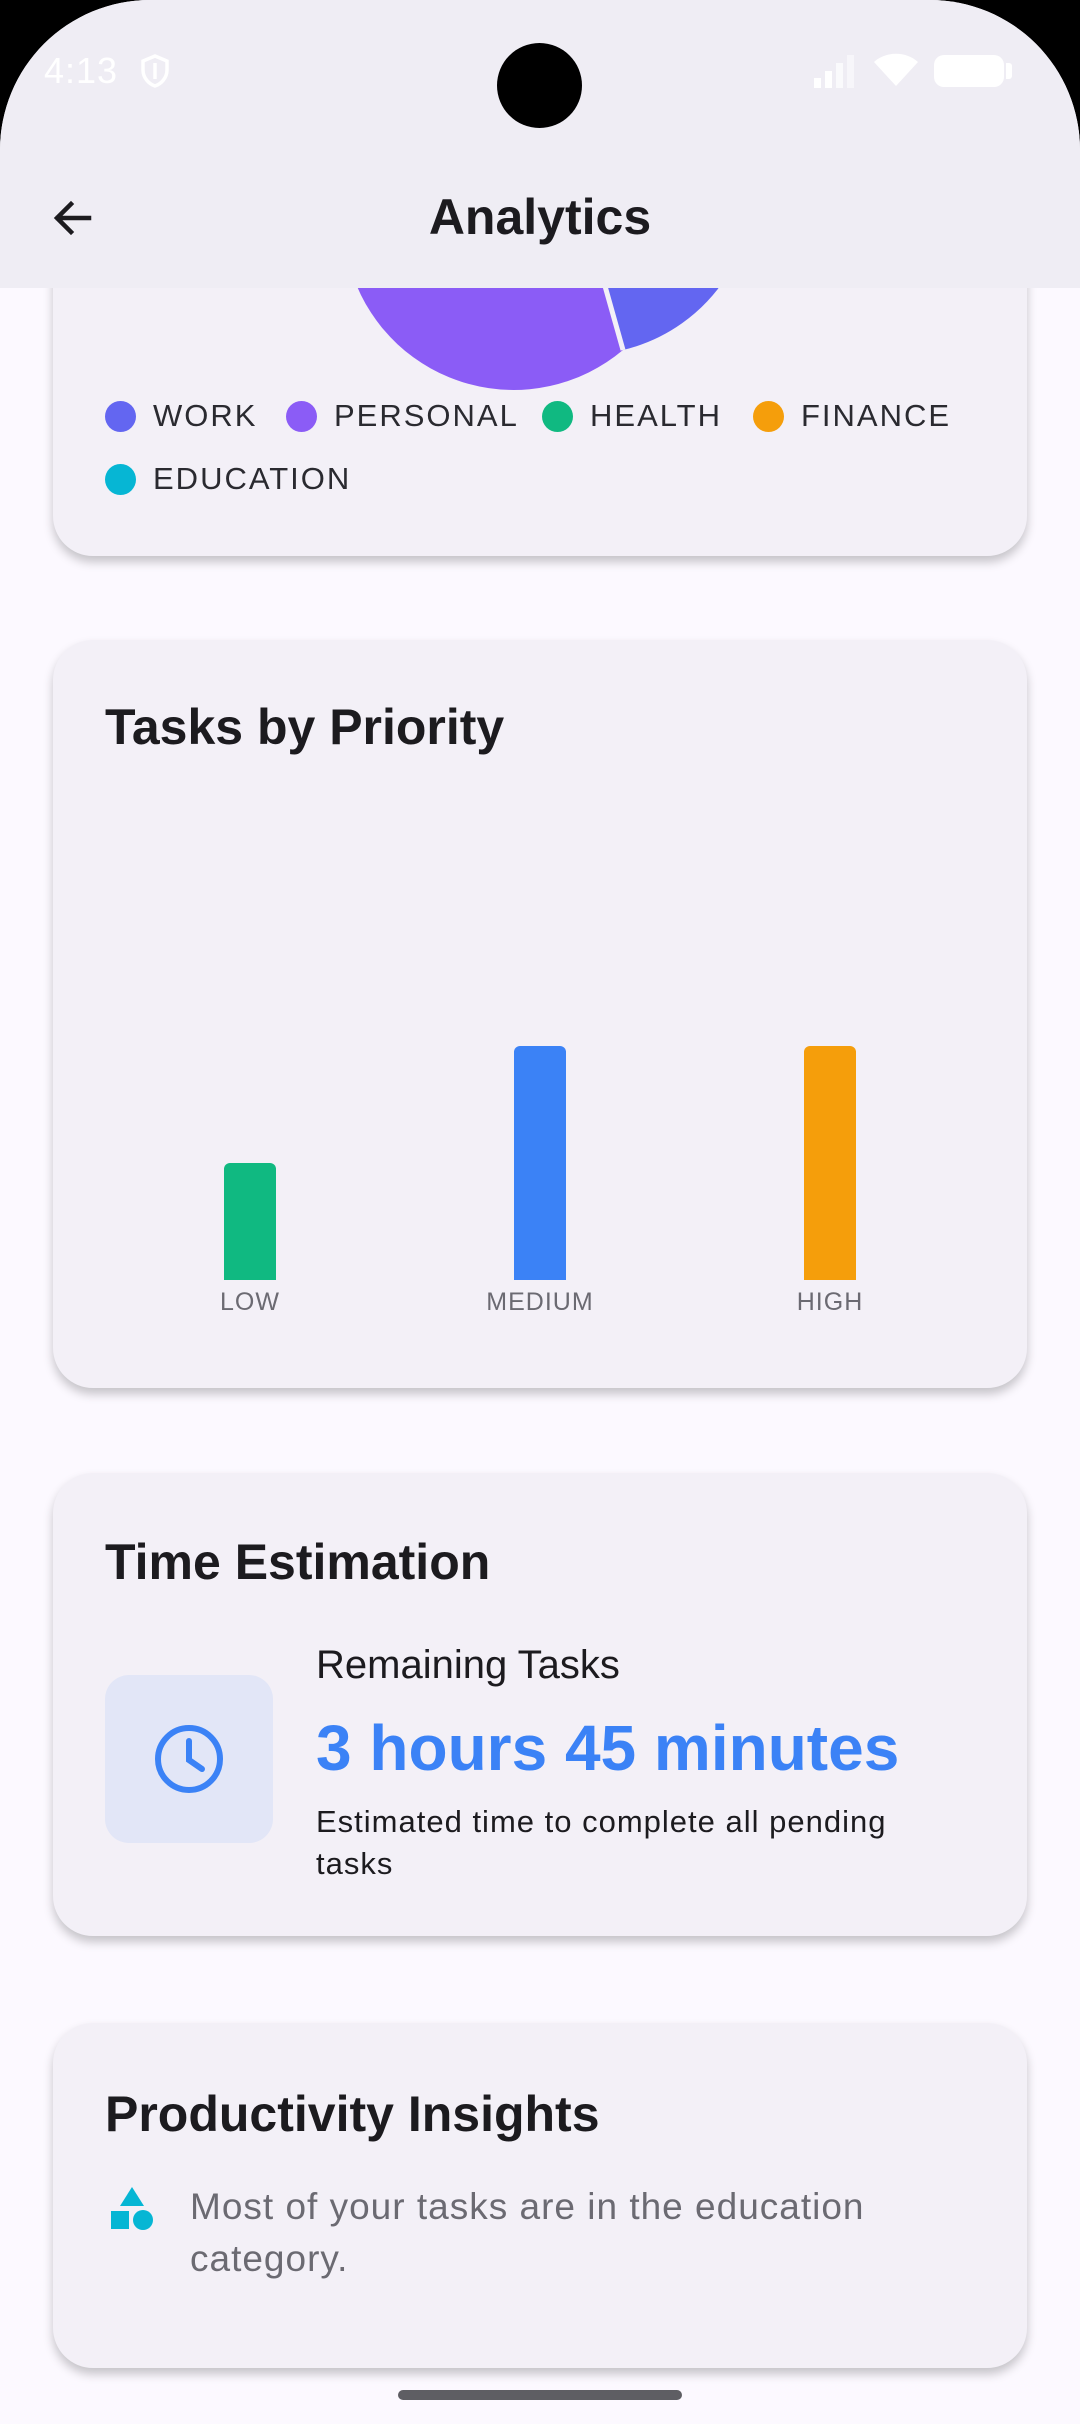  I want to click on bar-label-medium: MEDIUM, so click(540, 1302).